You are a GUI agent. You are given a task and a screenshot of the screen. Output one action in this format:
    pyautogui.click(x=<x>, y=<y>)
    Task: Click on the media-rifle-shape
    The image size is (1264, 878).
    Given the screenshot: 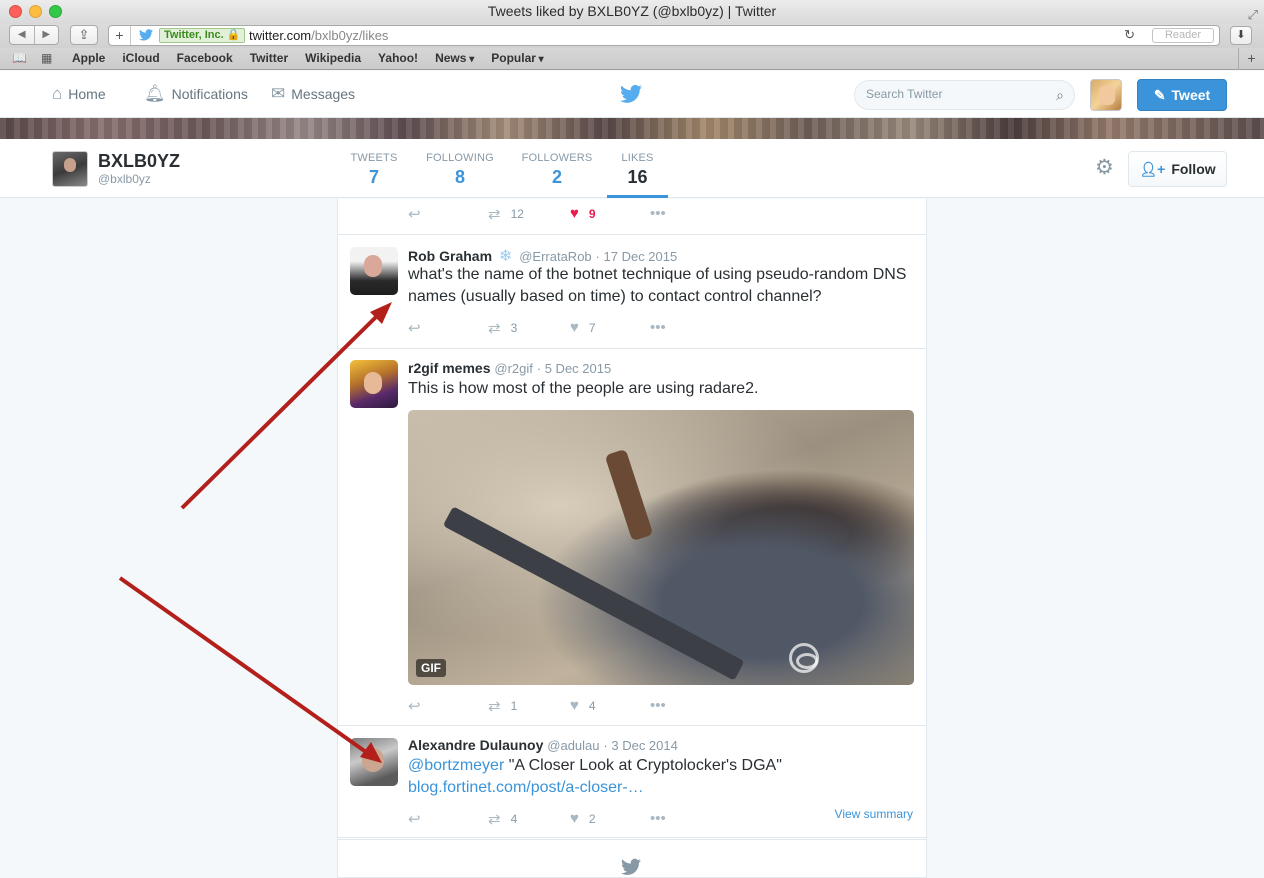 What is the action you would take?
    pyautogui.click(x=593, y=593)
    